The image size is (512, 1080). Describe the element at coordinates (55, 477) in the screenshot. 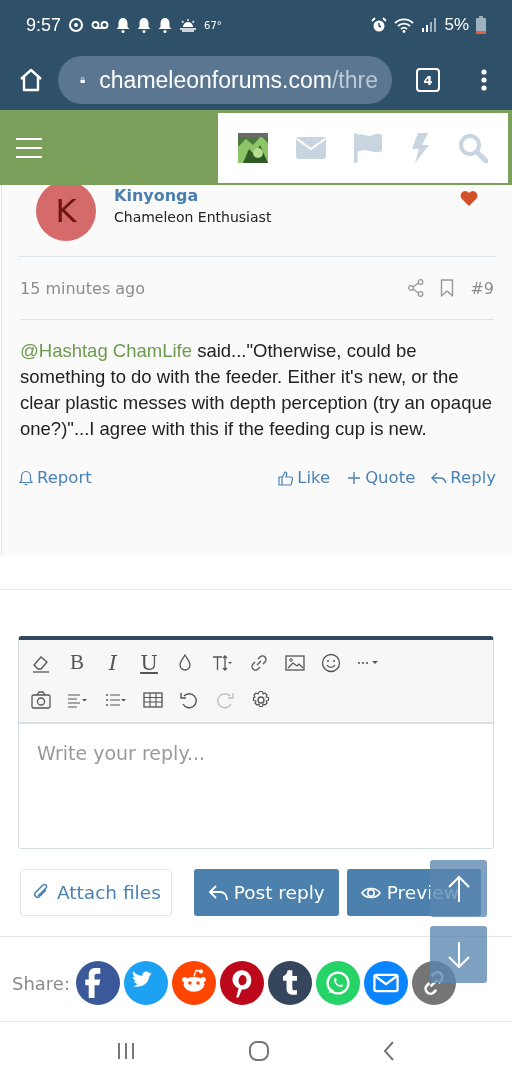

I see `report-link: Report` at that location.